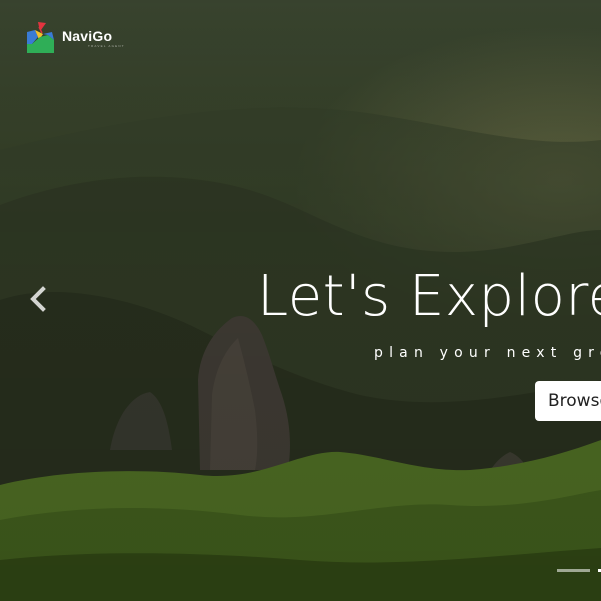 The image size is (601, 601). What do you see at coordinates (429, 296) in the screenshot?
I see `hero-headline: Let's Explore` at bounding box center [429, 296].